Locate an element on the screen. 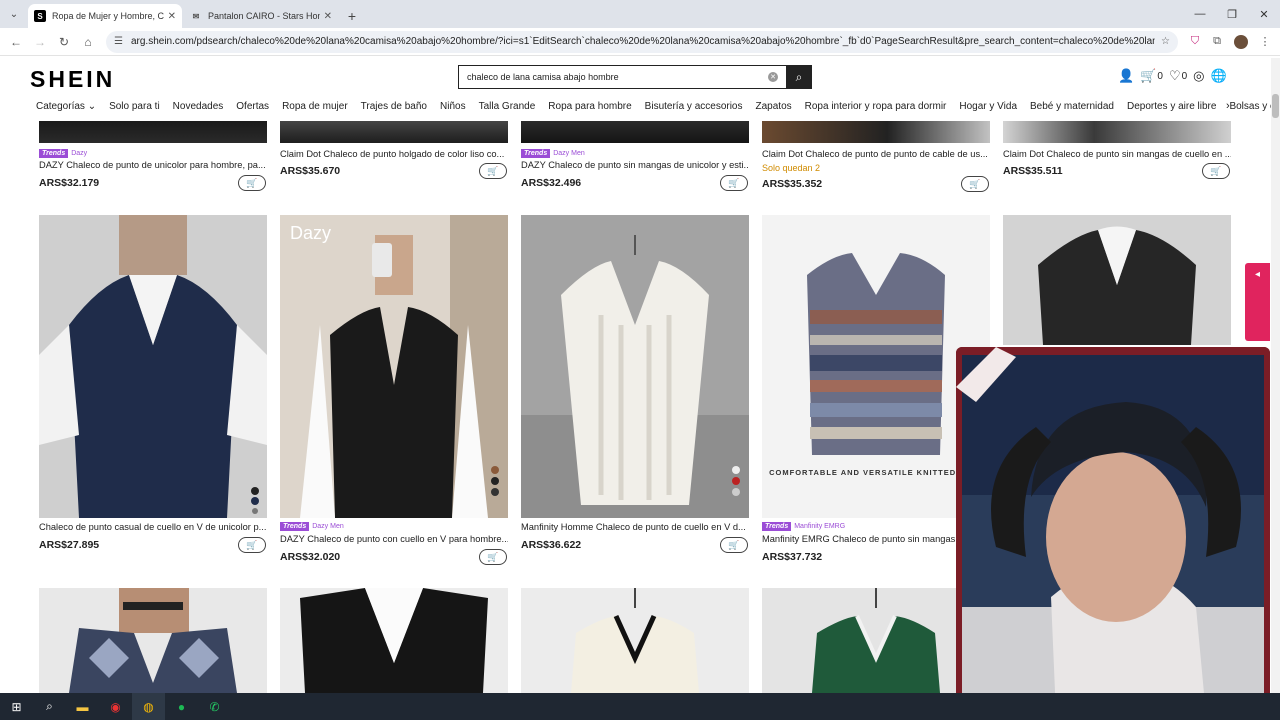 The image size is (1280, 720). nav-item: Bebé y maternidad is located at coordinates (1072, 106).